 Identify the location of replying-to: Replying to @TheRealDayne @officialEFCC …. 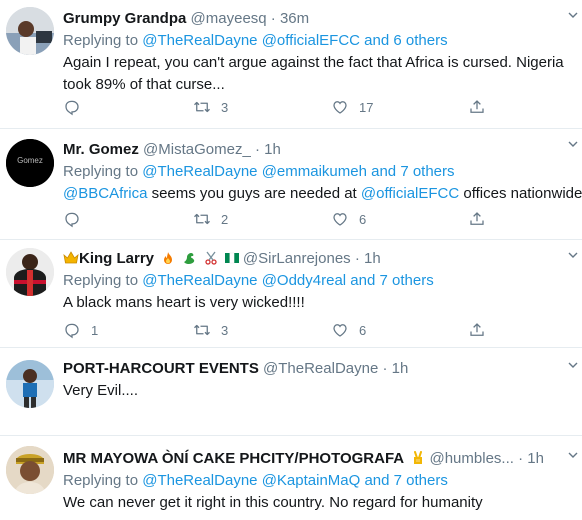
(318, 41).